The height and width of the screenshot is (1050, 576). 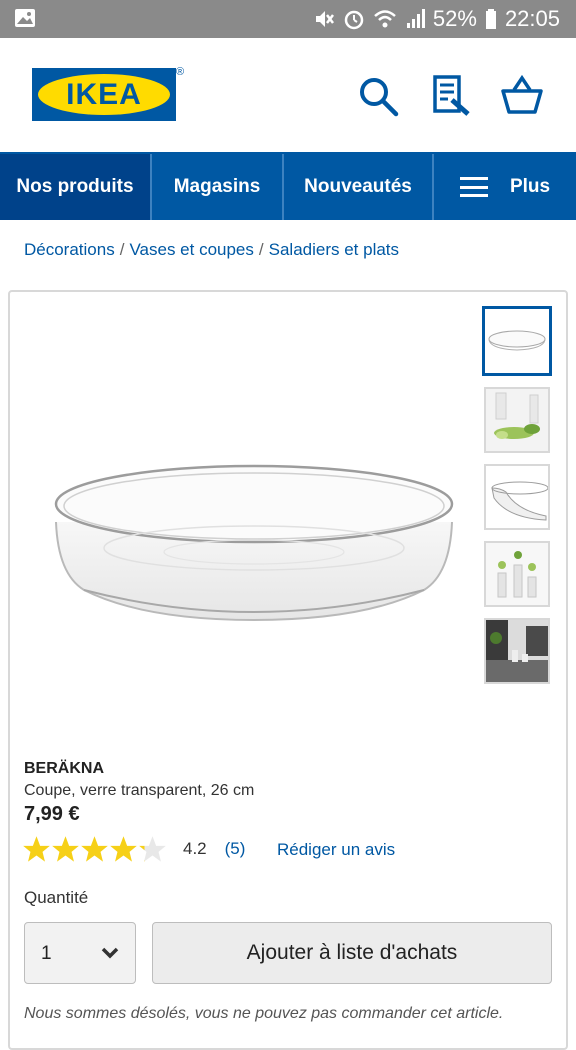 What do you see at coordinates (25, 18) in the screenshot?
I see `image-icon` at bounding box center [25, 18].